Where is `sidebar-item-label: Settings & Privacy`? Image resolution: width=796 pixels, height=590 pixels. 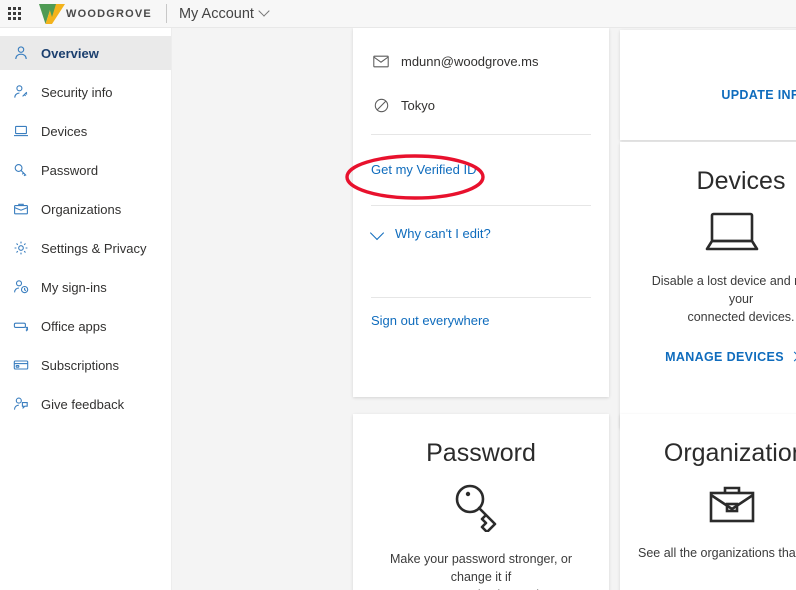 sidebar-item-label: Settings & Privacy is located at coordinates (94, 248).